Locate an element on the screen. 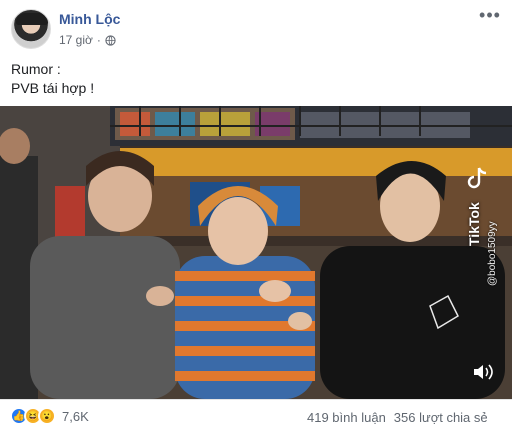 Image resolution: width=512 pixels, height=439 pixels. volume-icon is located at coordinates (483, 372).